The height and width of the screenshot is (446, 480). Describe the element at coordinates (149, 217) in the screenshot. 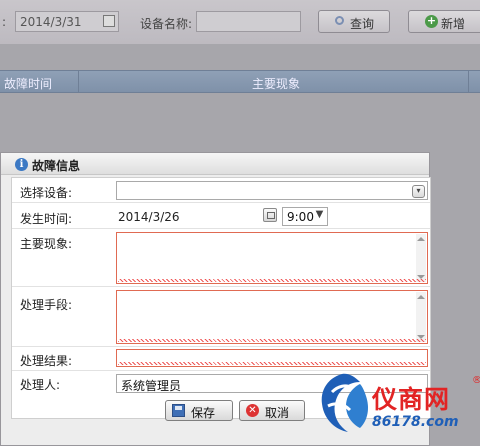

I see `date-value: 2014/3/26` at that location.